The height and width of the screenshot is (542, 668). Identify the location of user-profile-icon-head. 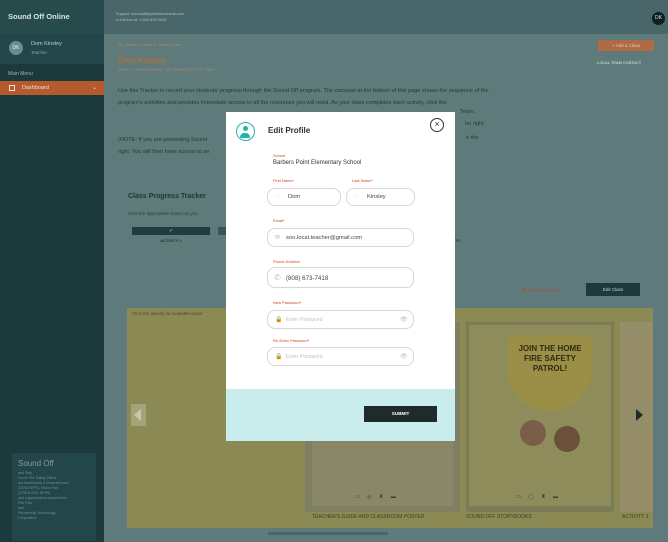
(245, 128).